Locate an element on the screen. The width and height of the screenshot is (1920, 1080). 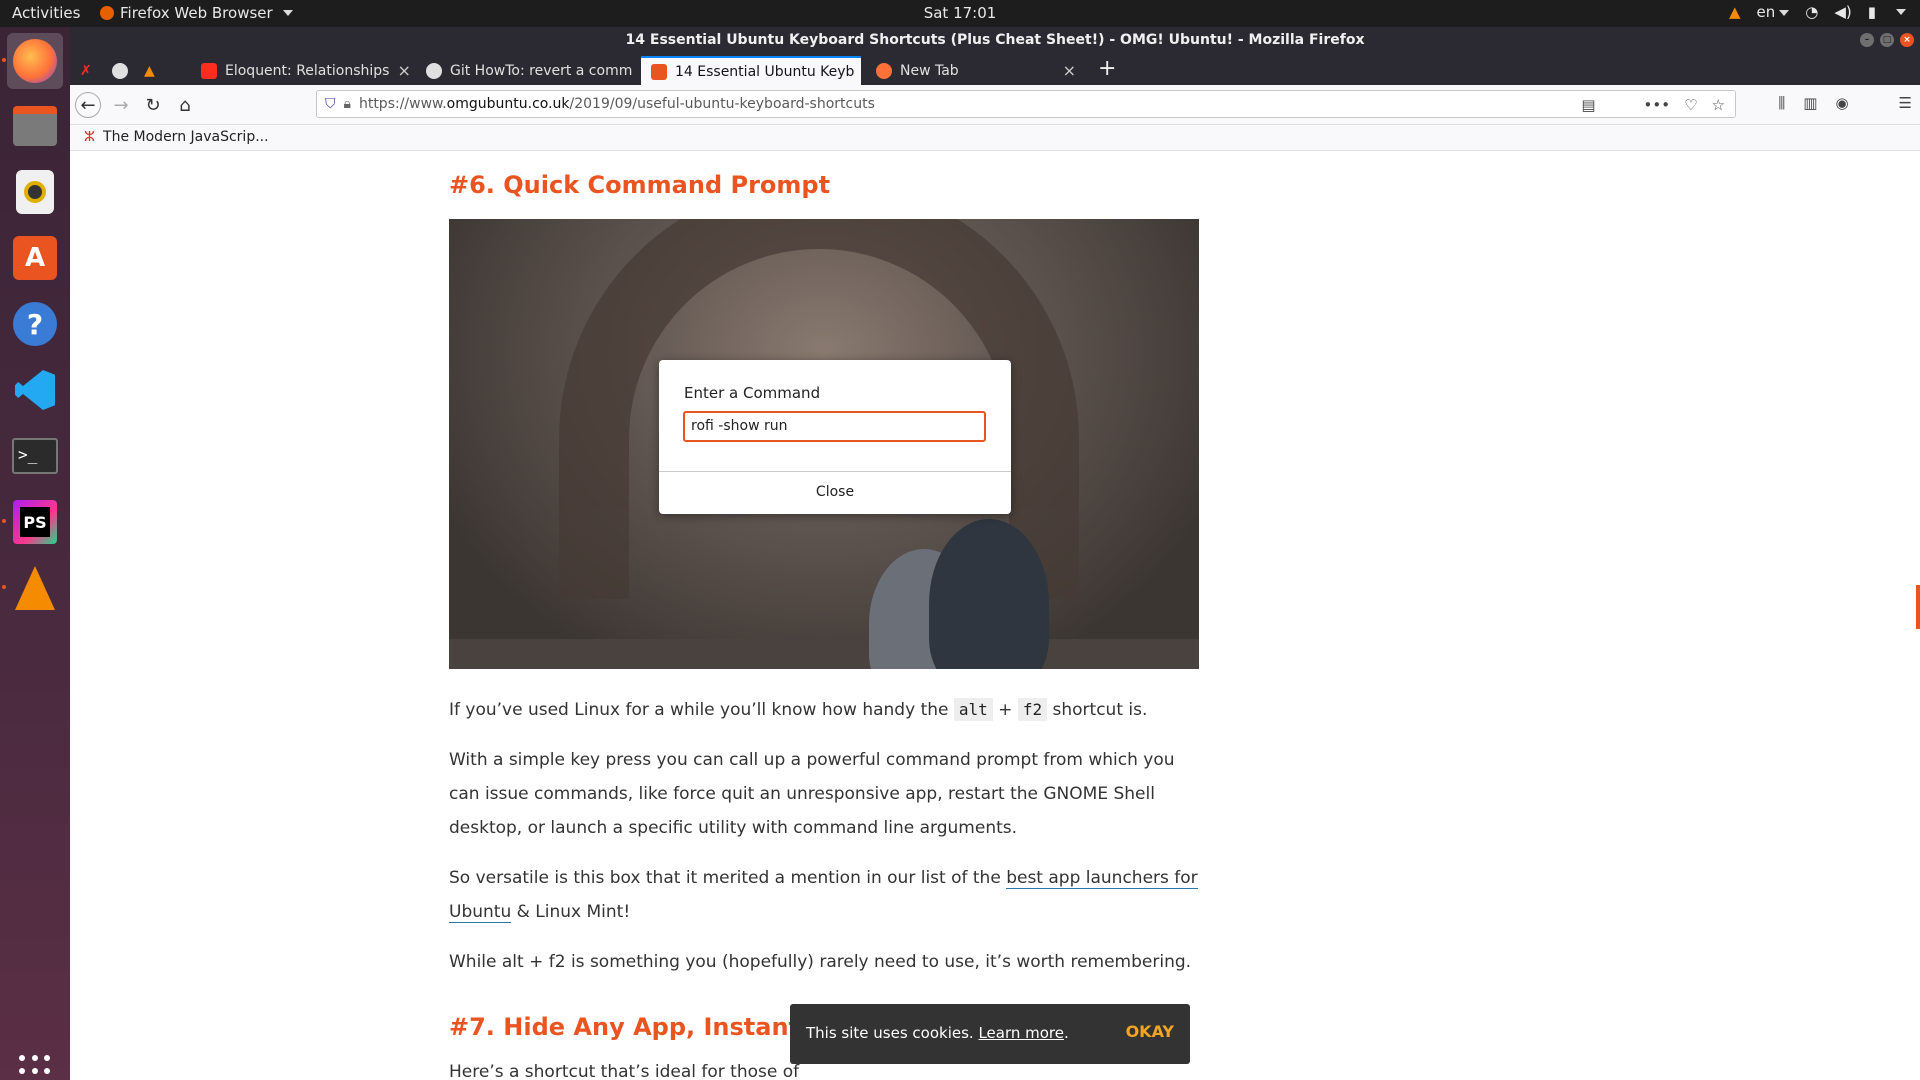
dock-help: ? is located at coordinates (35, 324).